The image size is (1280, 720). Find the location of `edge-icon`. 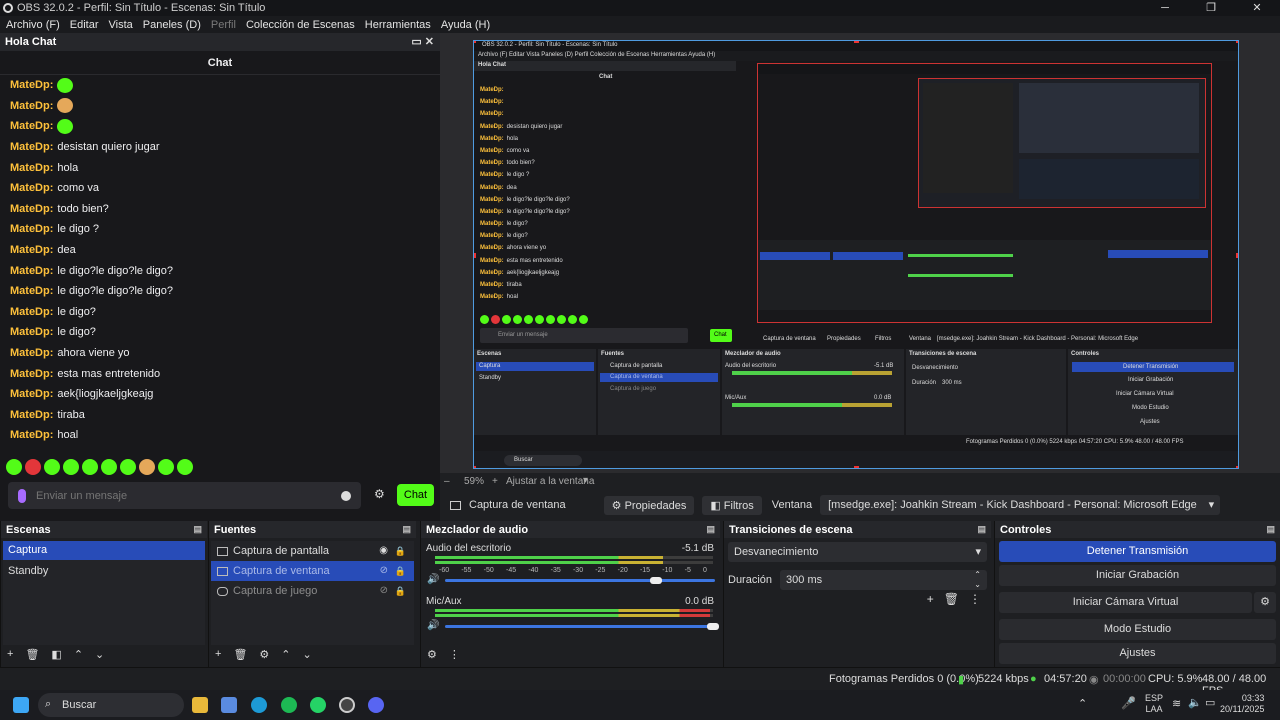

edge-icon is located at coordinates (259, 705).